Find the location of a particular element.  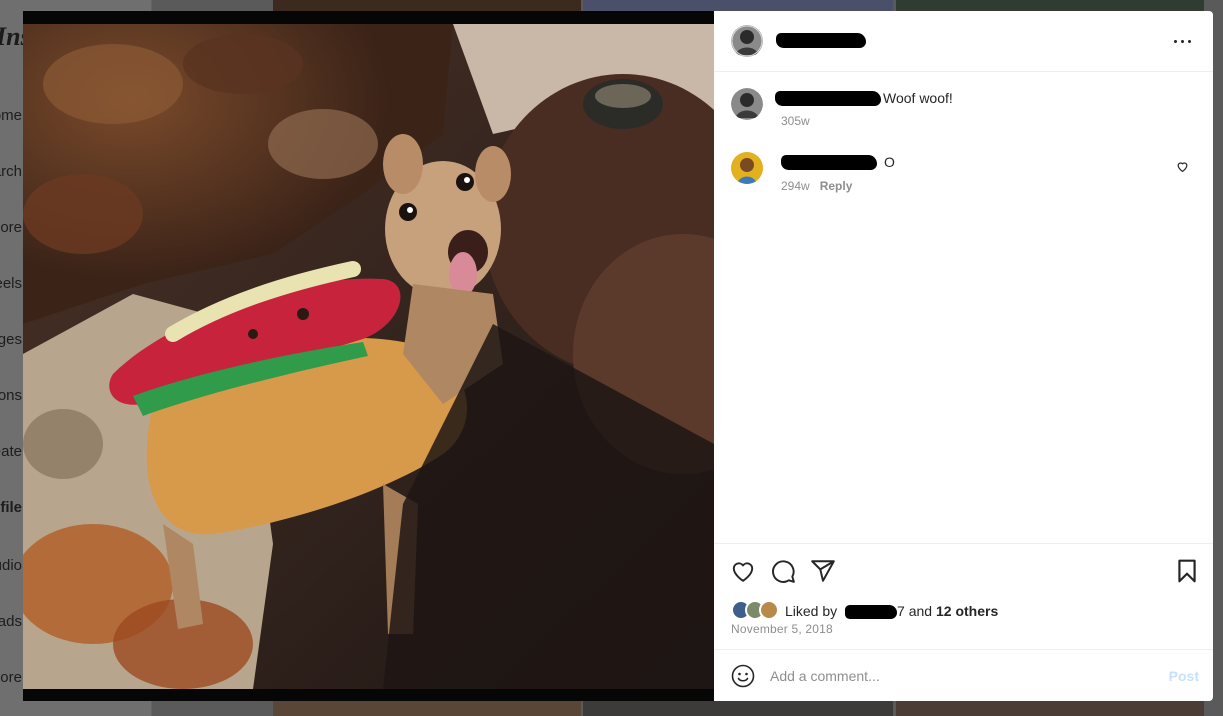

caption-username-redacted is located at coordinates (828, 98).